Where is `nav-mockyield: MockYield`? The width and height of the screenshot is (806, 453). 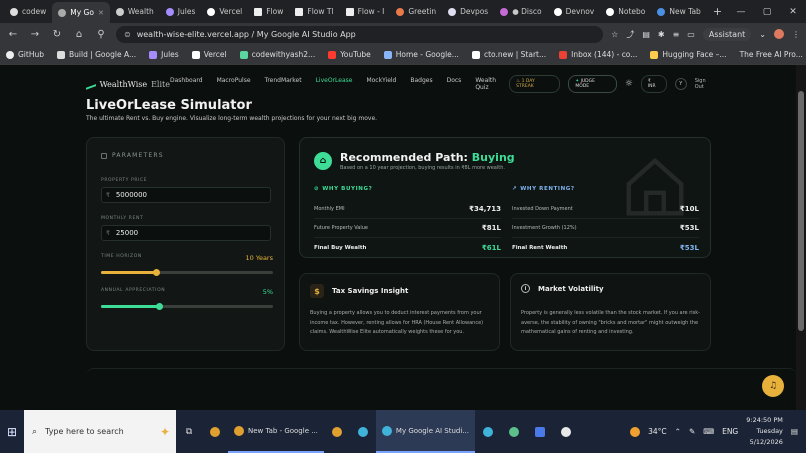
nav-mockyield: MockYield is located at coordinates (381, 84).